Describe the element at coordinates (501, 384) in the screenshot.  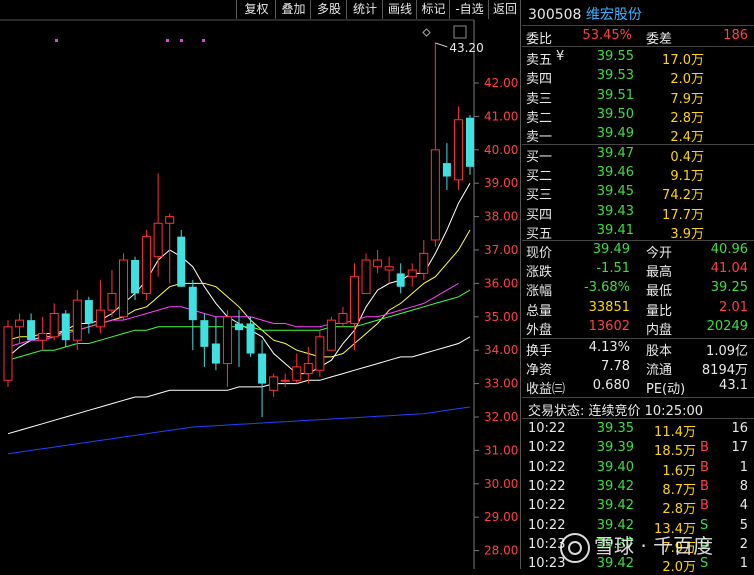
I see `price-tick-label: 33.00` at that location.